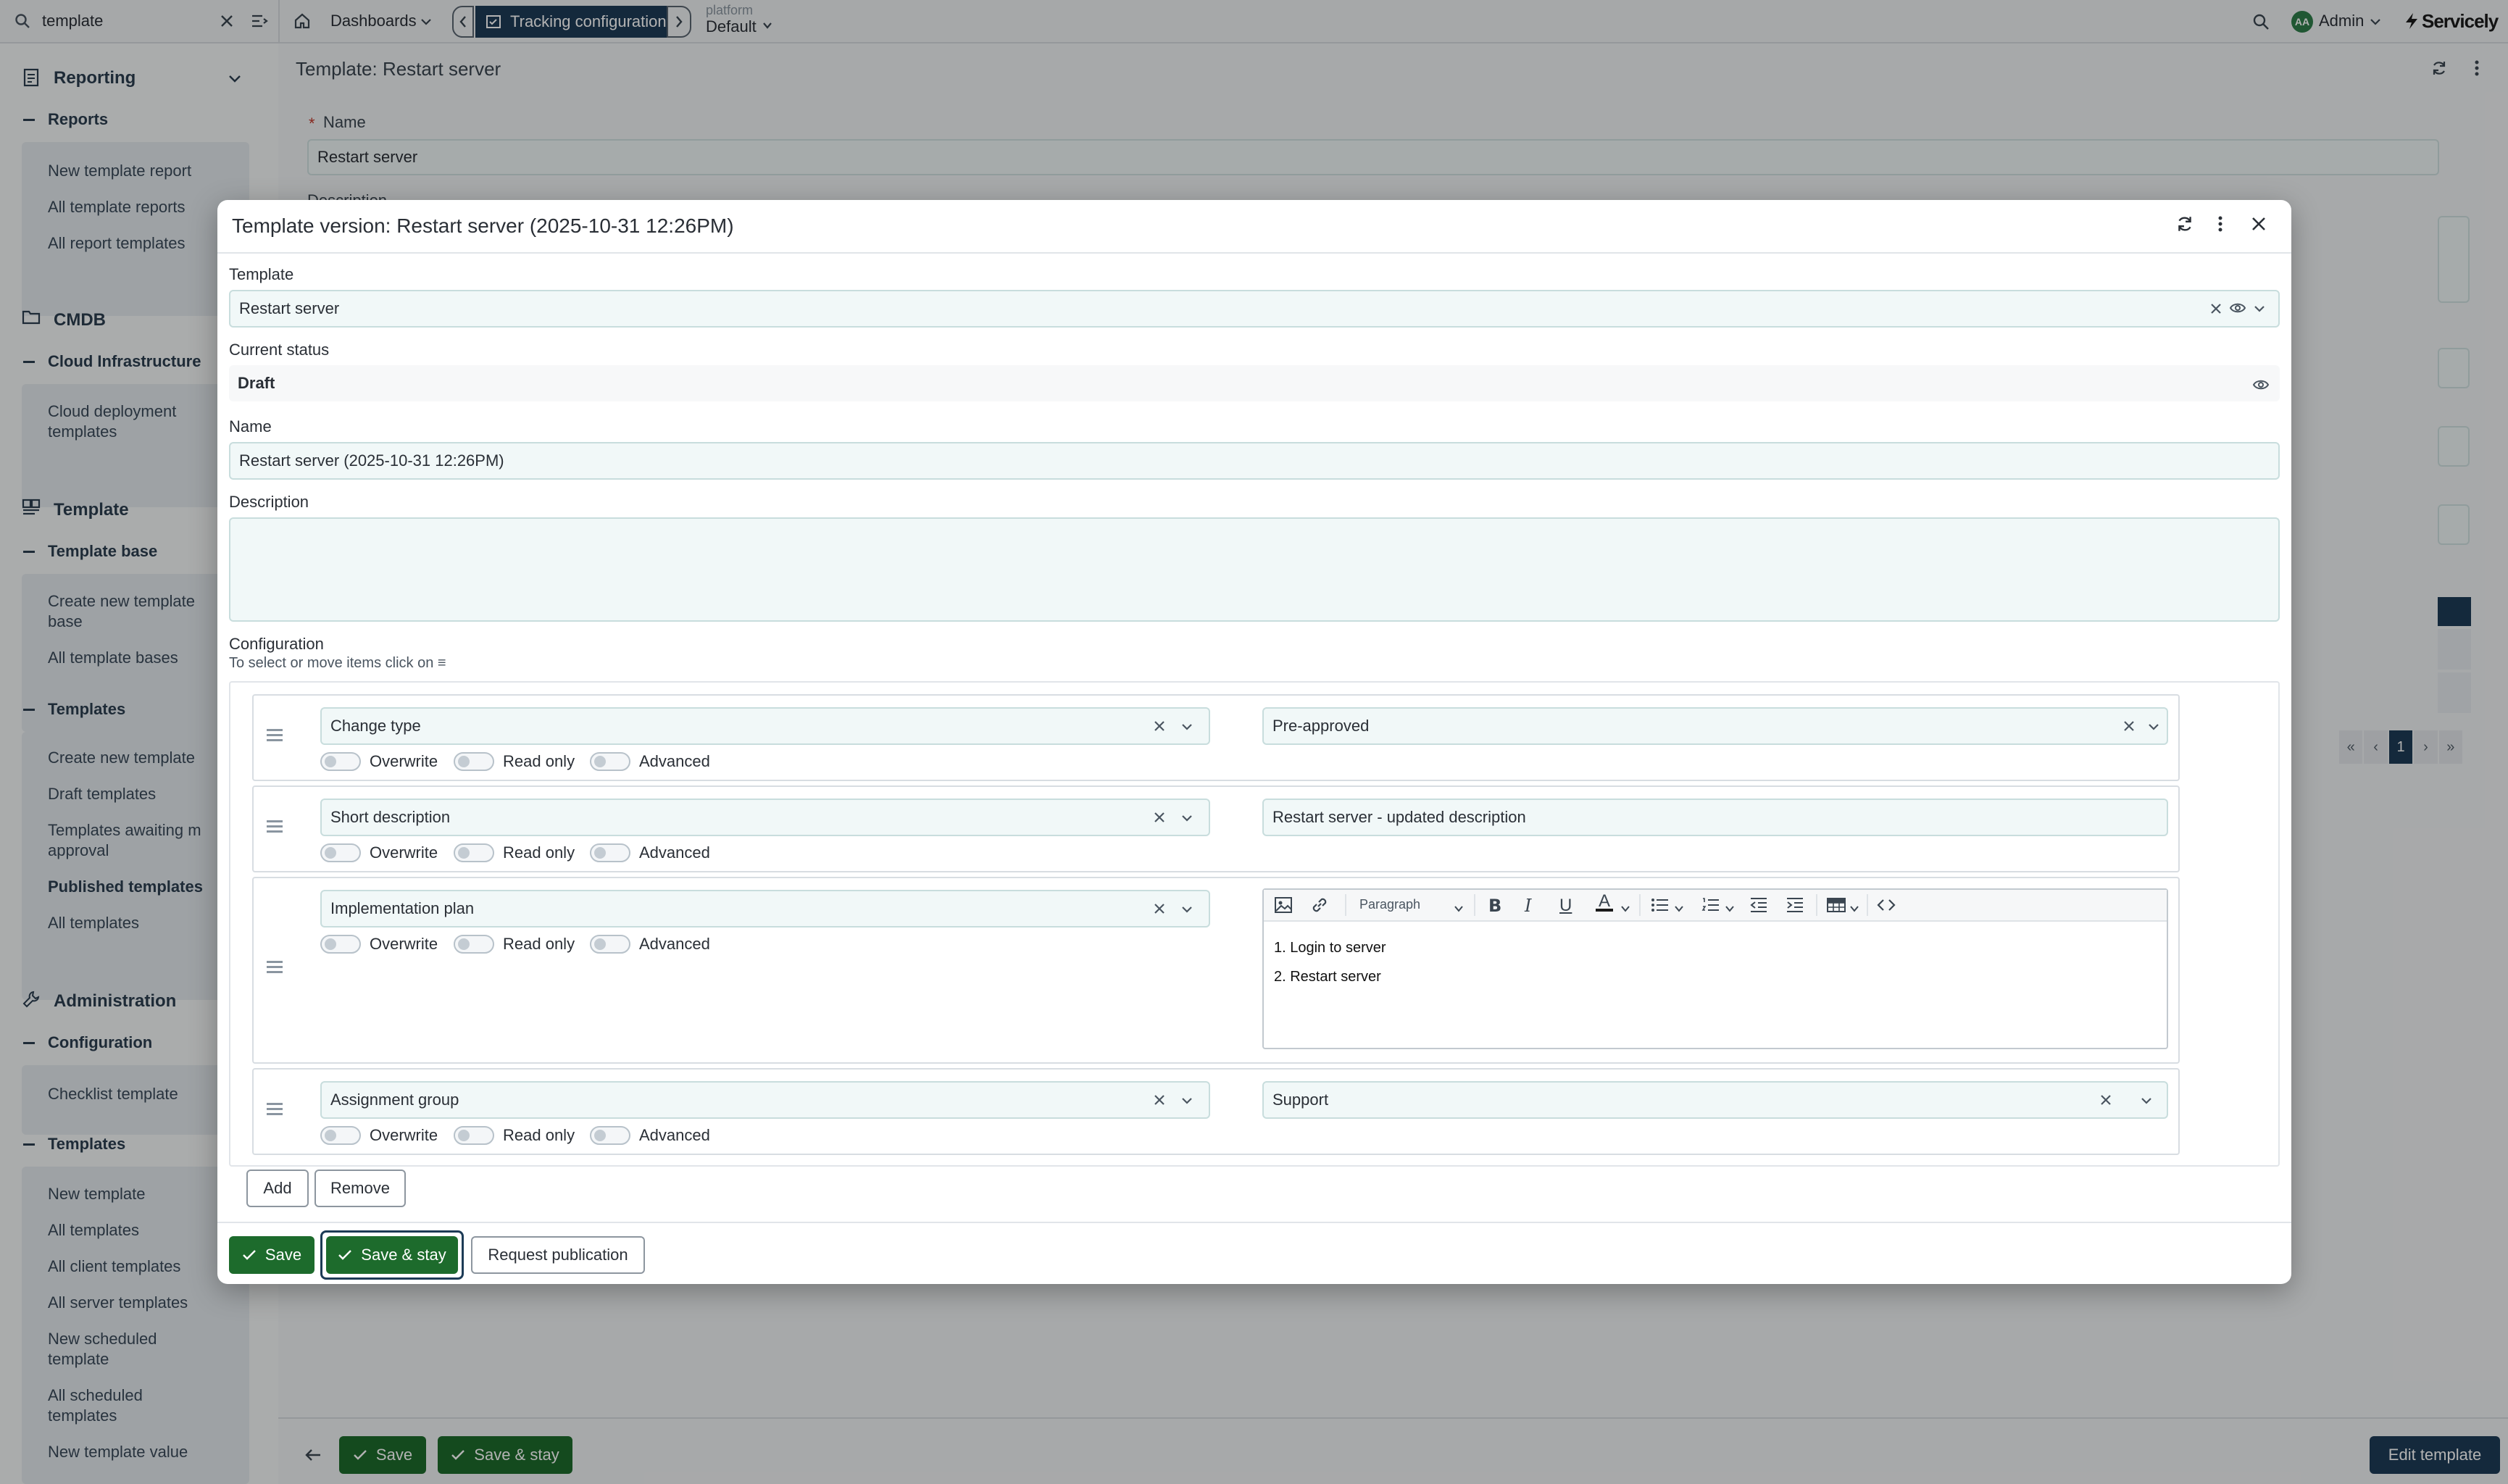 This screenshot has width=2508, height=1484. What do you see at coordinates (1319, 905) in the screenshot?
I see `link-icon` at bounding box center [1319, 905].